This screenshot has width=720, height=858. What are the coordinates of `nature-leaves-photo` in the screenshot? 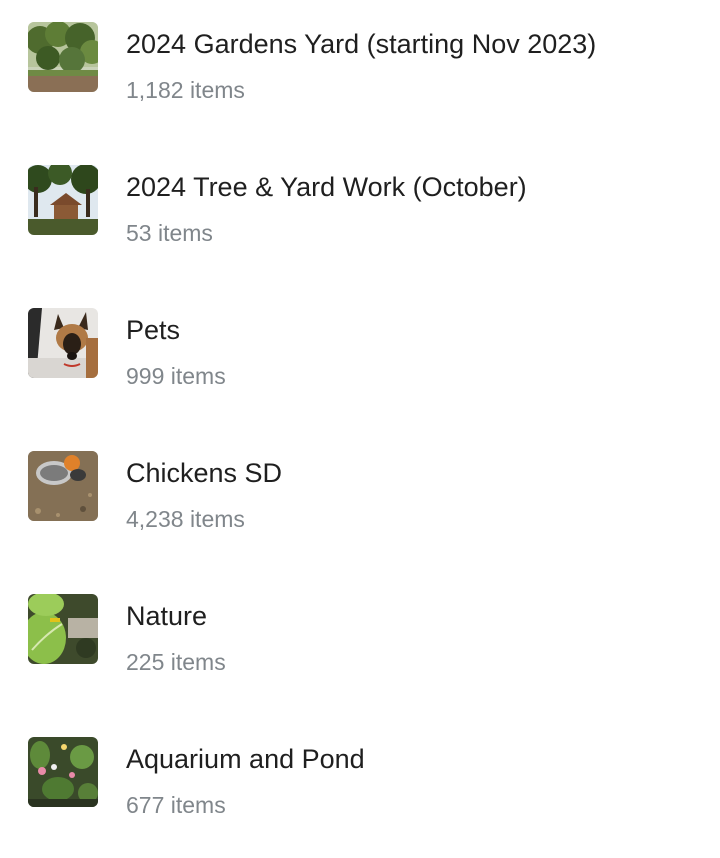 It's located at (63, 629).